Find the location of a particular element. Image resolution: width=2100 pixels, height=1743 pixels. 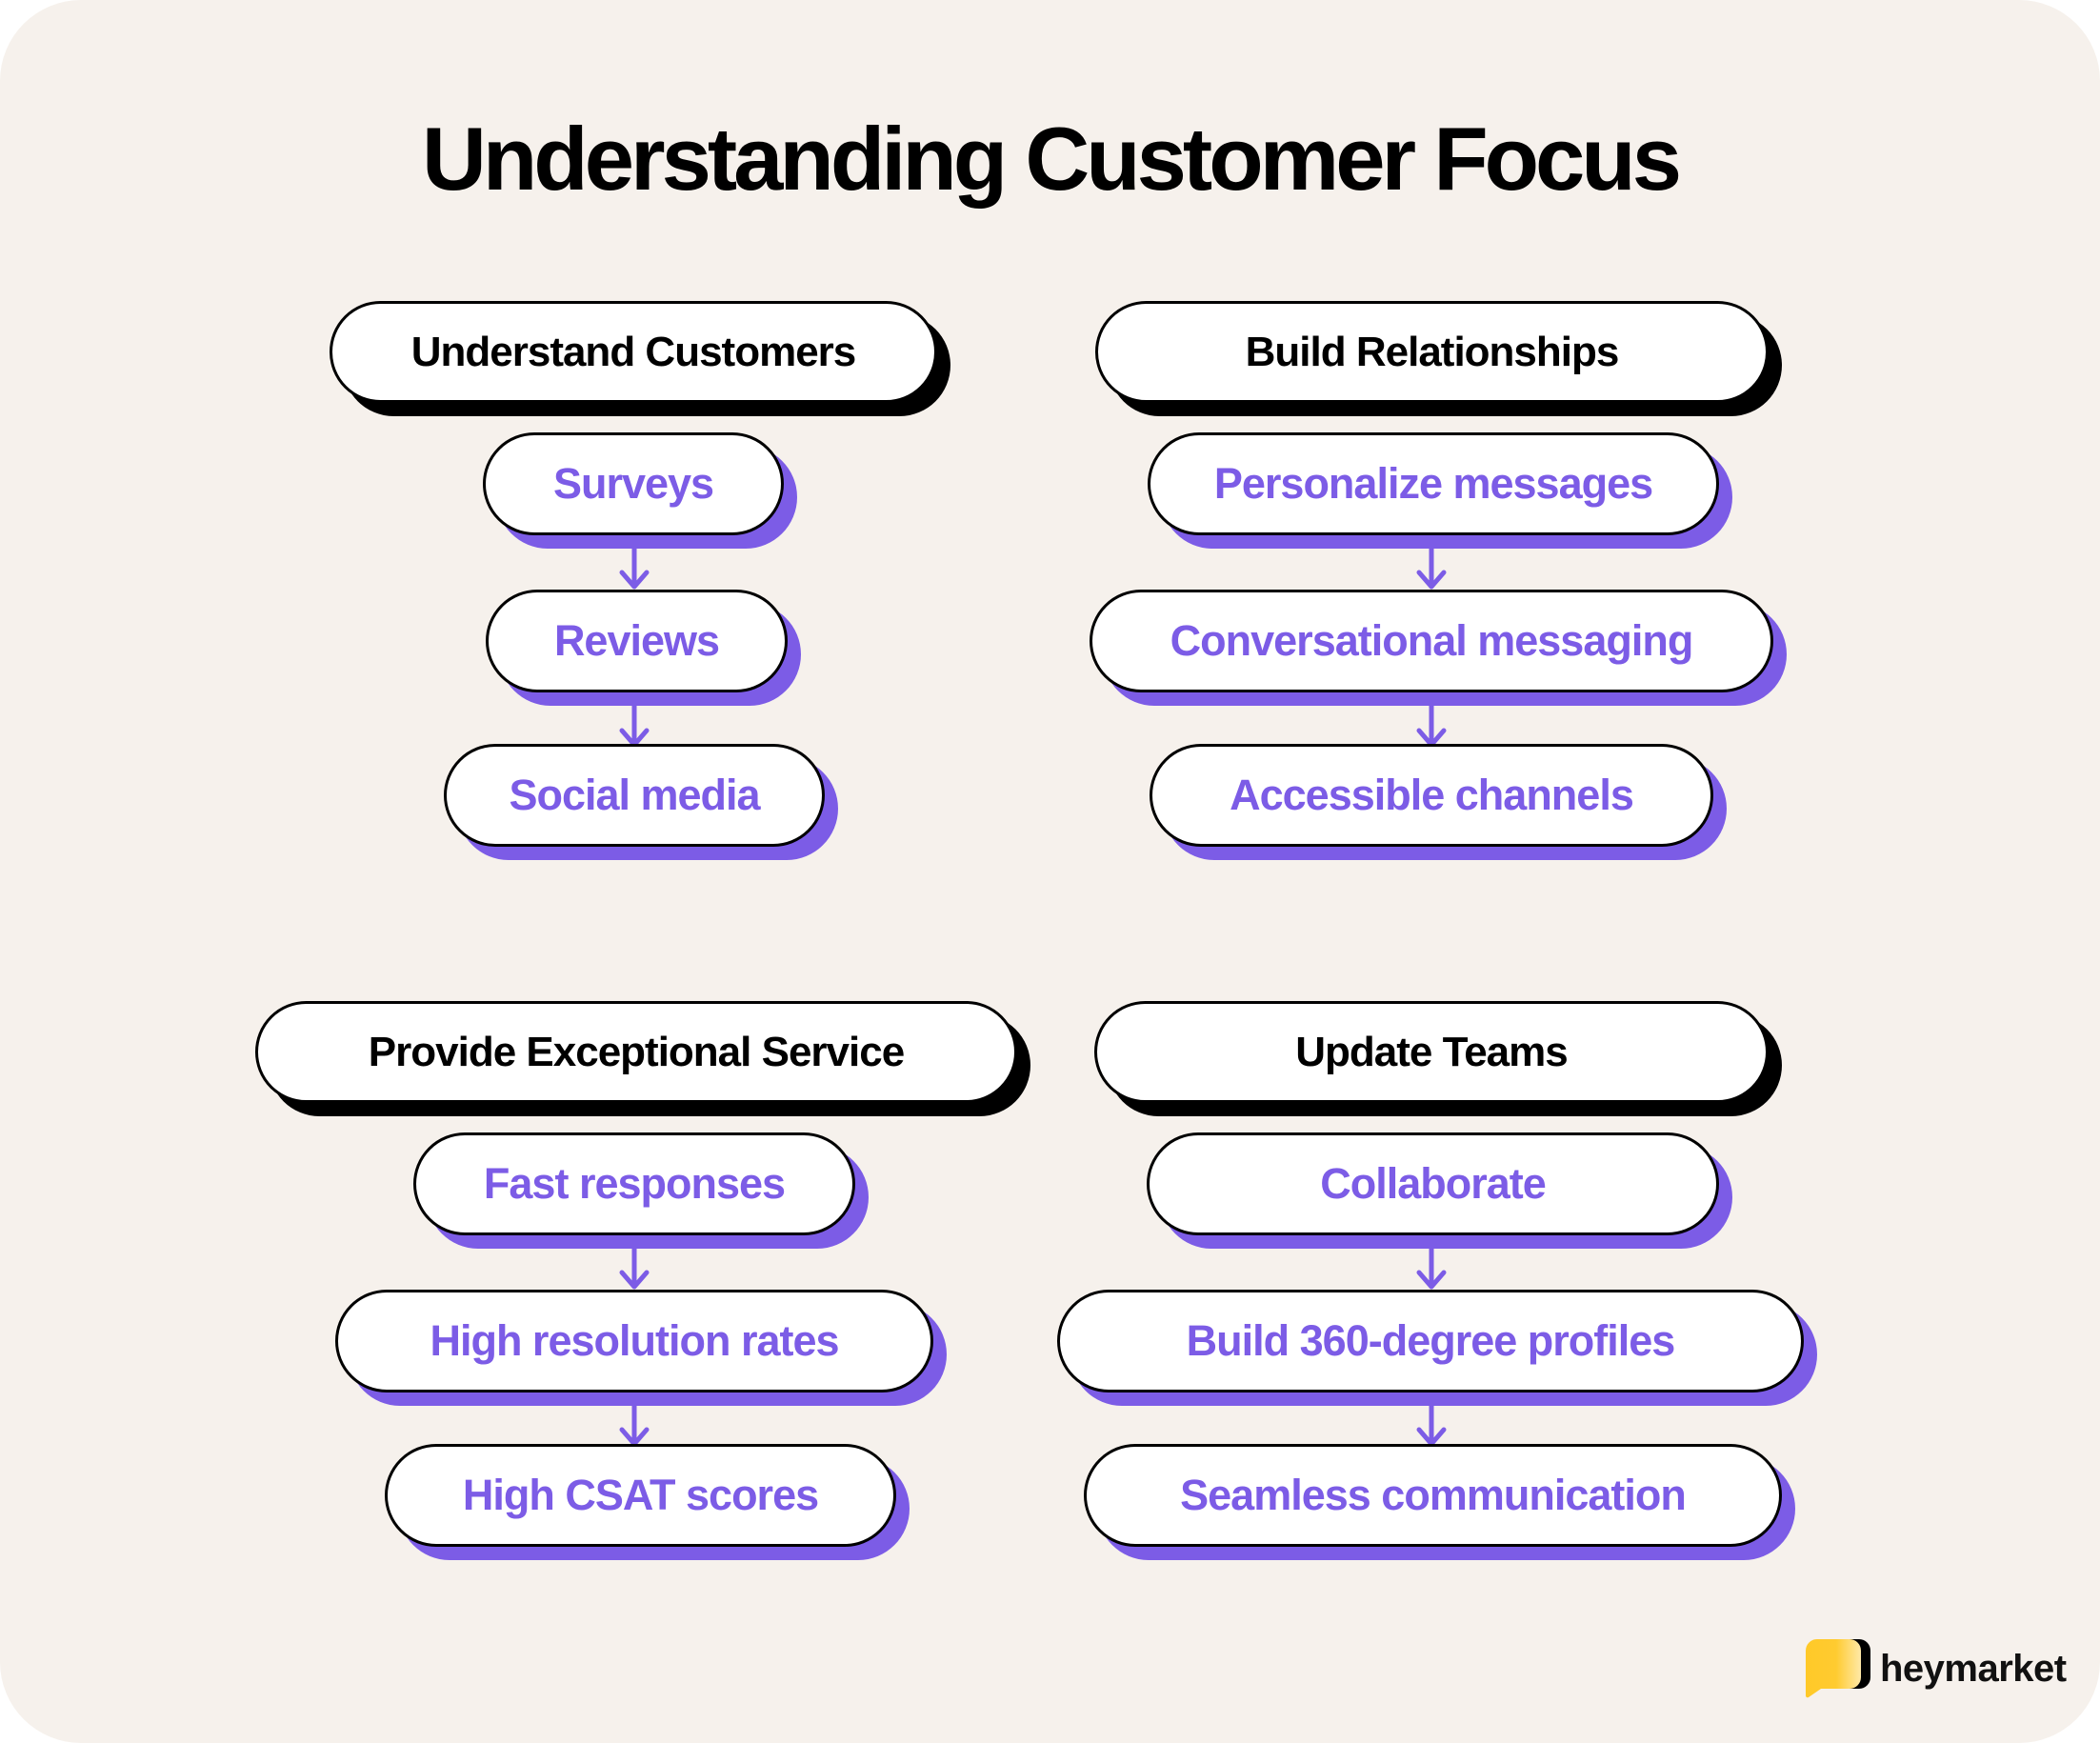

brand-name: heymarket is located at coordinates (1973, 1668).